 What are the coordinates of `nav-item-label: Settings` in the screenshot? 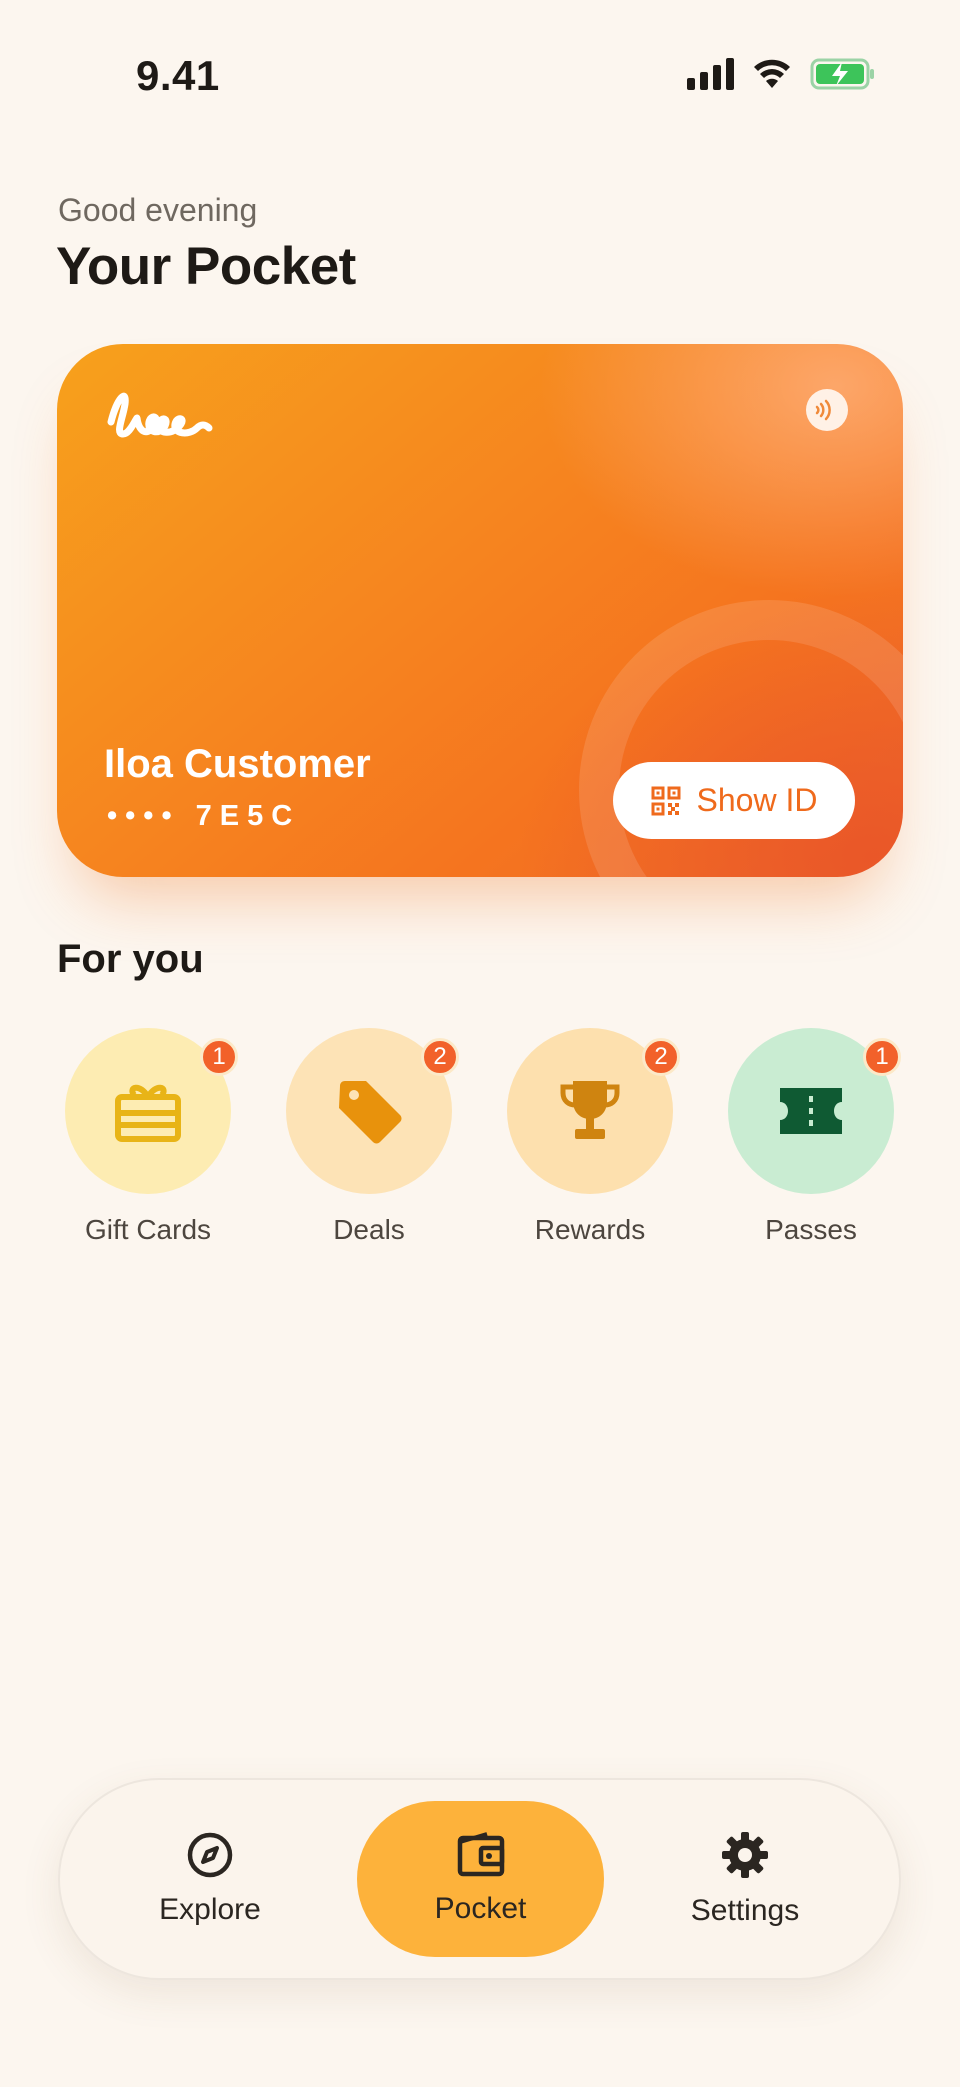 It's located at (745, 1910).